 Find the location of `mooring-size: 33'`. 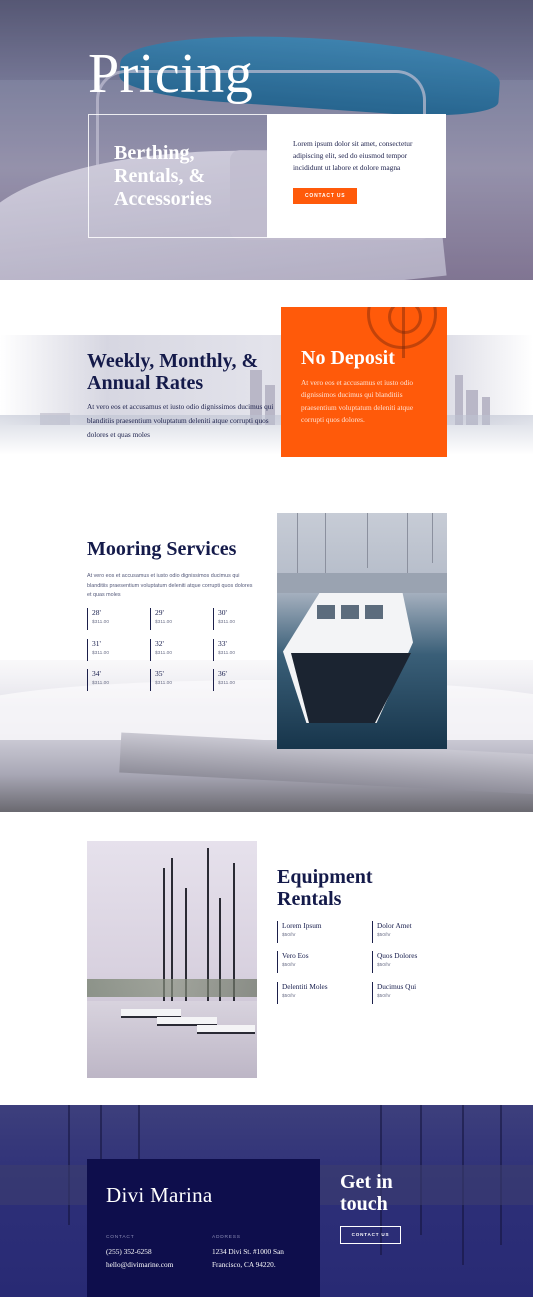

mooring-size: 33' is located at coordinates (222, 643).